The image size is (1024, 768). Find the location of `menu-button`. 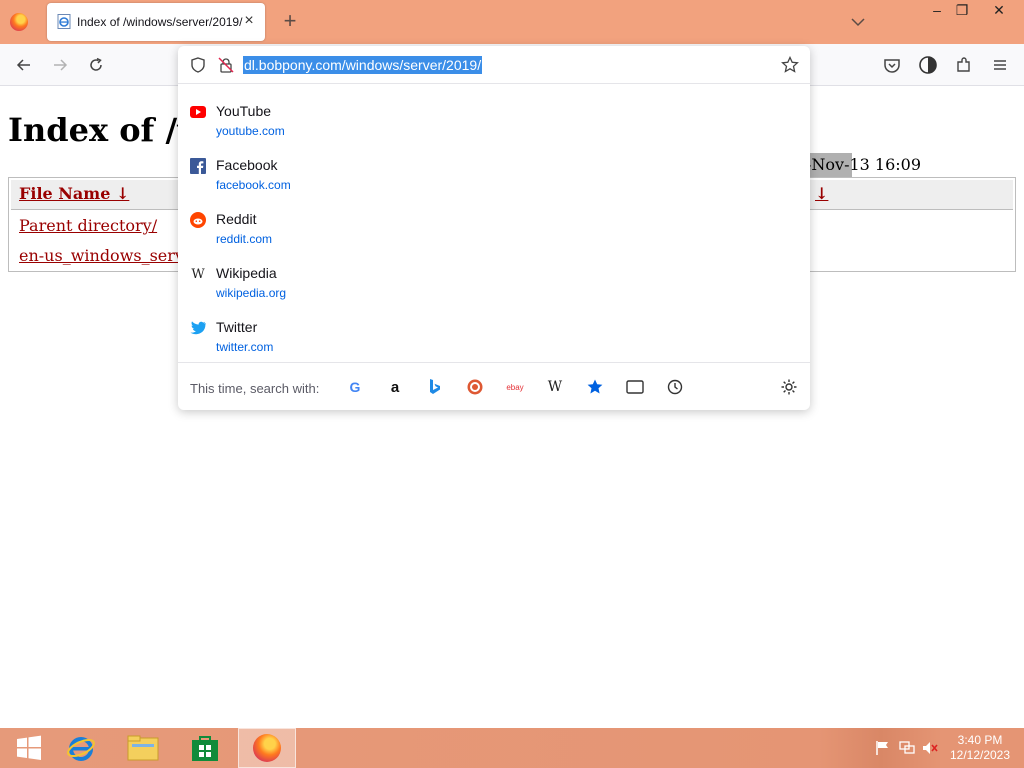

menu-button is located at coordinates (1000, 65).